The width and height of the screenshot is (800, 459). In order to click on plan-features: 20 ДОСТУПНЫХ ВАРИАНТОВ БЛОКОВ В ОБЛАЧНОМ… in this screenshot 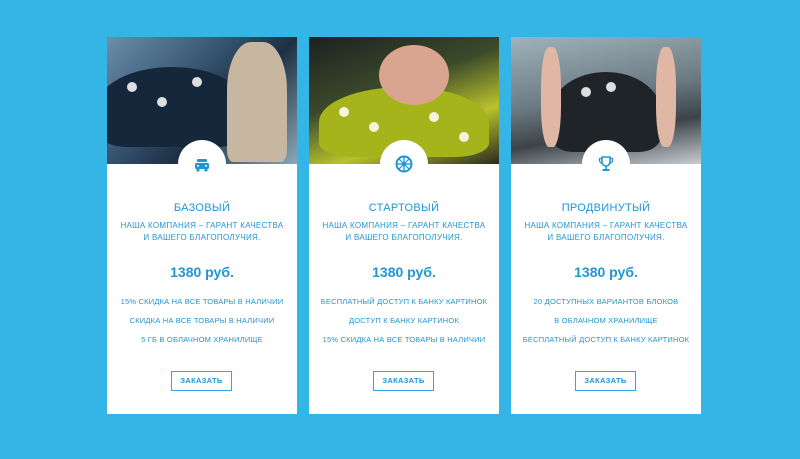, I will do `click(606, 324)`.